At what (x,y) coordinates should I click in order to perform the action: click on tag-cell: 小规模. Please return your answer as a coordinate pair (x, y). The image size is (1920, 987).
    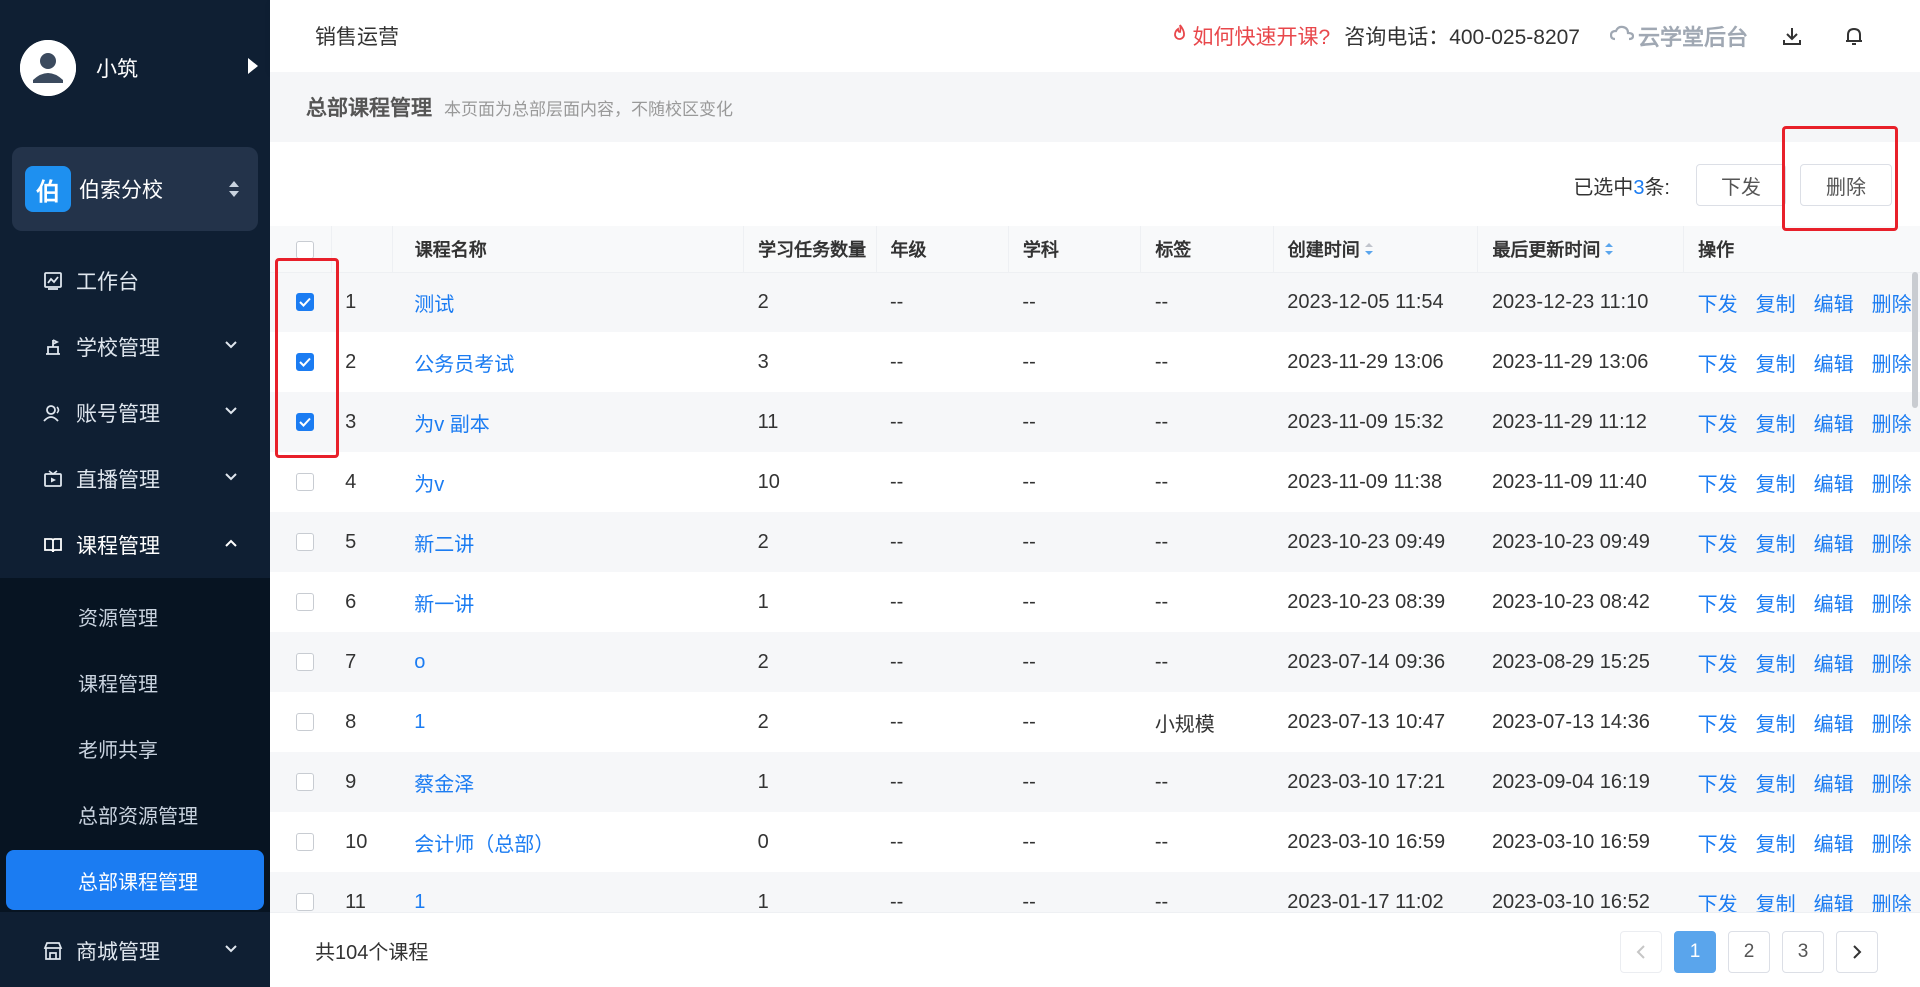
    Looking at the image, I should click on (1184, 724).